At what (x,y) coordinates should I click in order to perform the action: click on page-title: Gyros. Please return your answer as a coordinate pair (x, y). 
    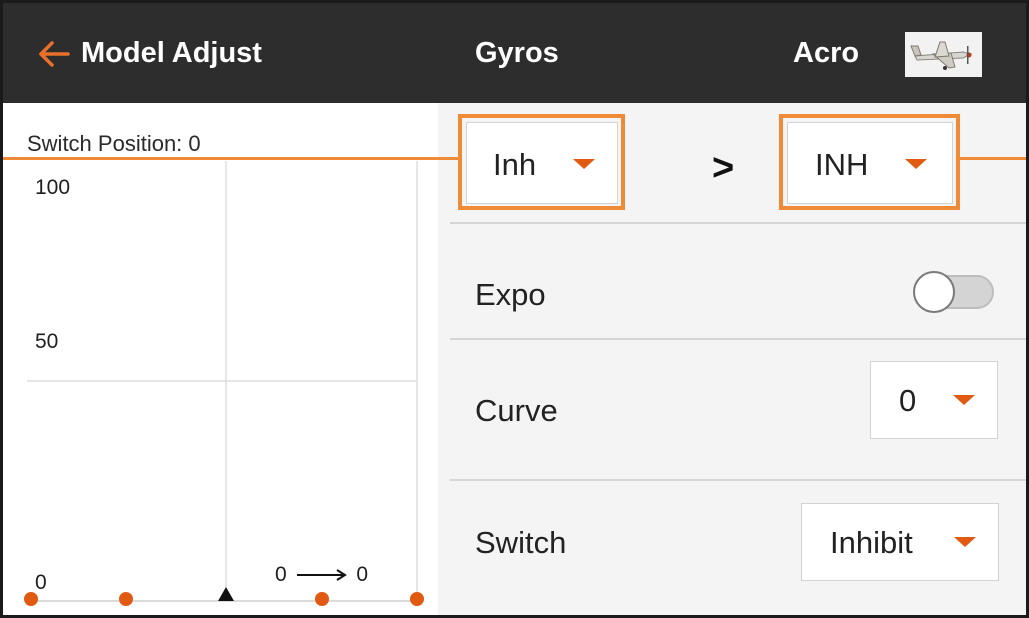
    Looking at the image, I should click on (517, 53).